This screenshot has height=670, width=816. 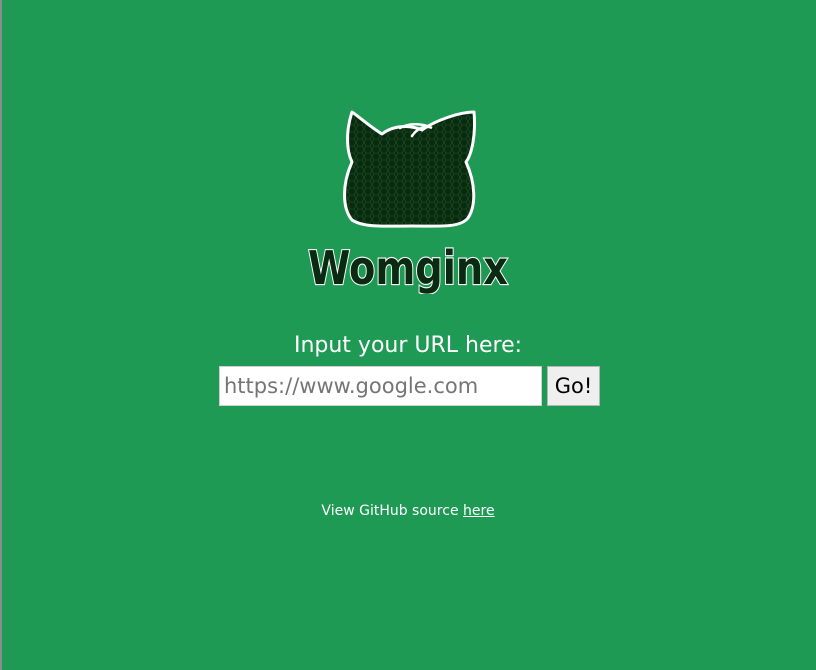 I want to click on github-source-link: here, so click(x=479, y=511).